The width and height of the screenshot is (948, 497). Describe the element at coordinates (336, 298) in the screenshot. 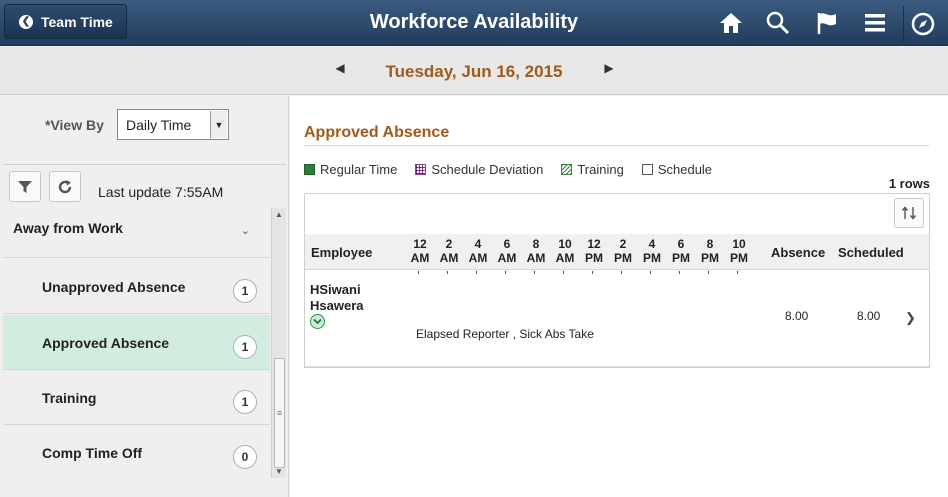

I see `employee-name: HSiwani Hsawera` at that location.